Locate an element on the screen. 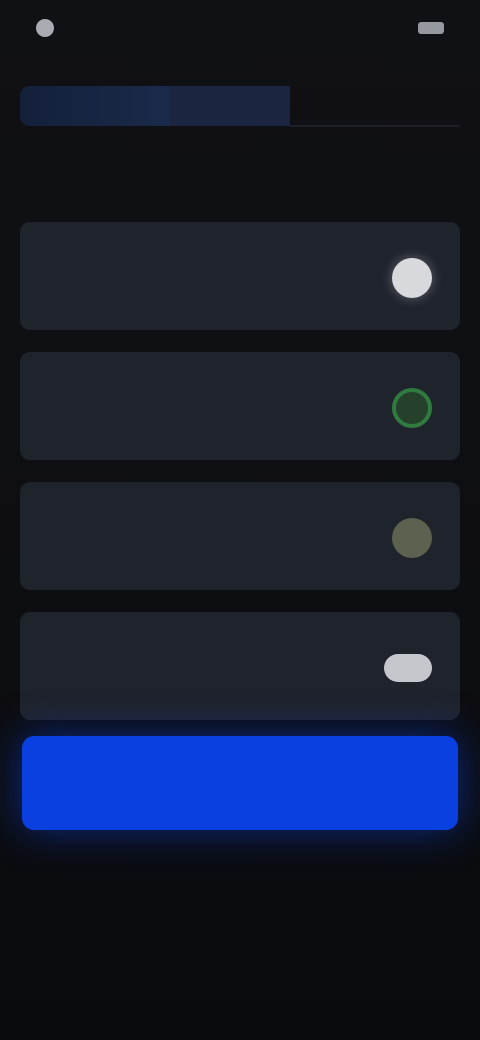 This screenshot has height=1040, width=480. status-icon is located at coordinates (45, 28).